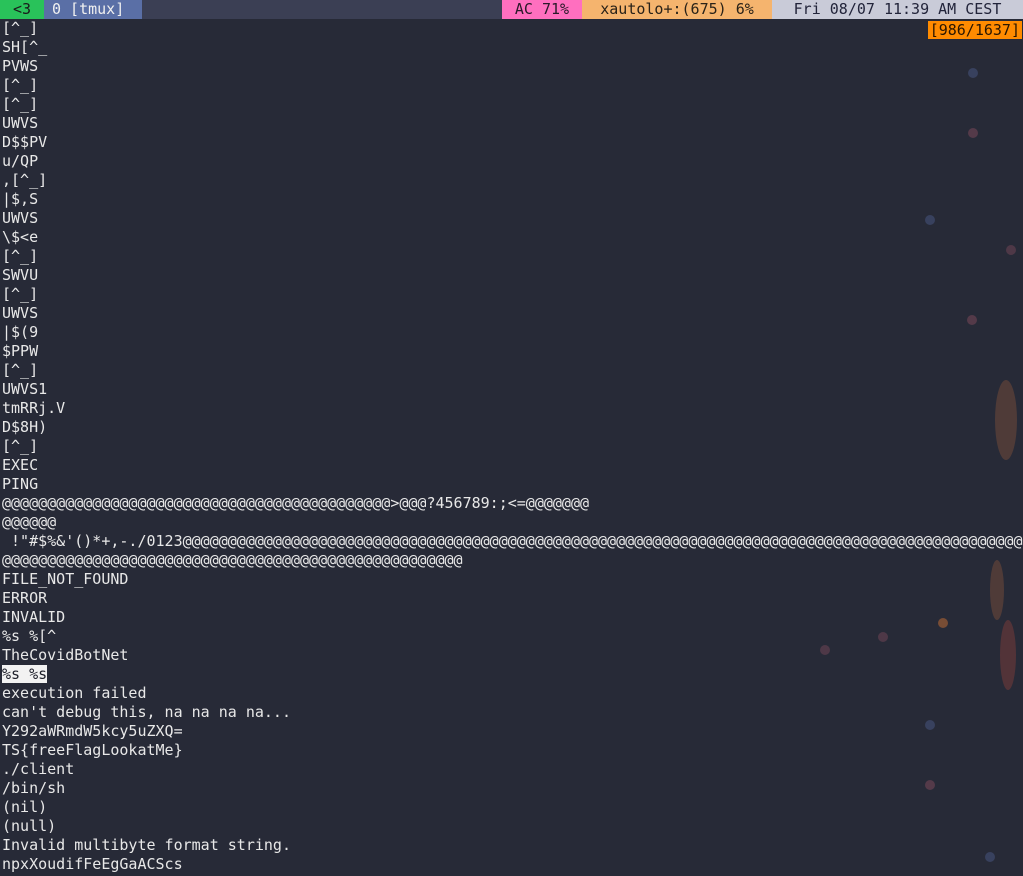  What do you see at coordinates (88, 9) in the screenshot?
I see `tmux-window-label: 0 [tmux]` at bounding box center [88, 9].